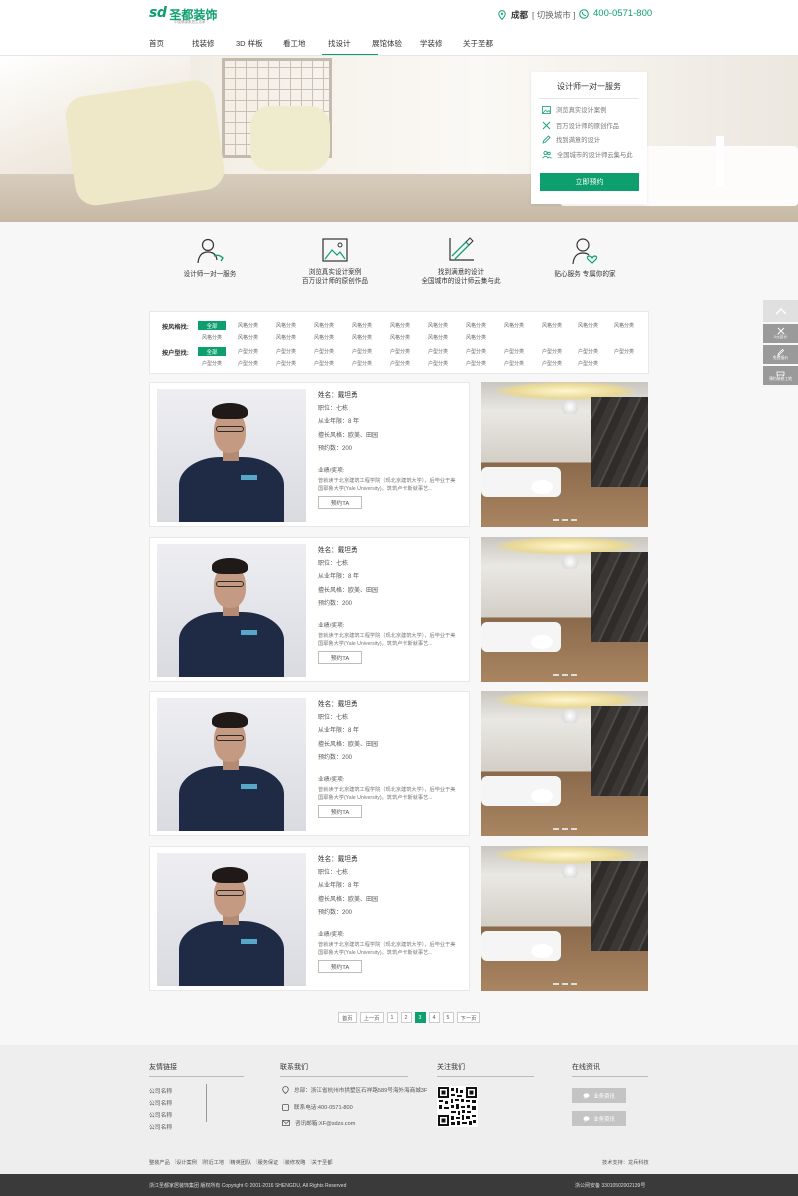  What do you see at coordinates (206, 1103) in the screenshot?
I see `footer-links-scrollbar` at bounding box center [206, 1103].